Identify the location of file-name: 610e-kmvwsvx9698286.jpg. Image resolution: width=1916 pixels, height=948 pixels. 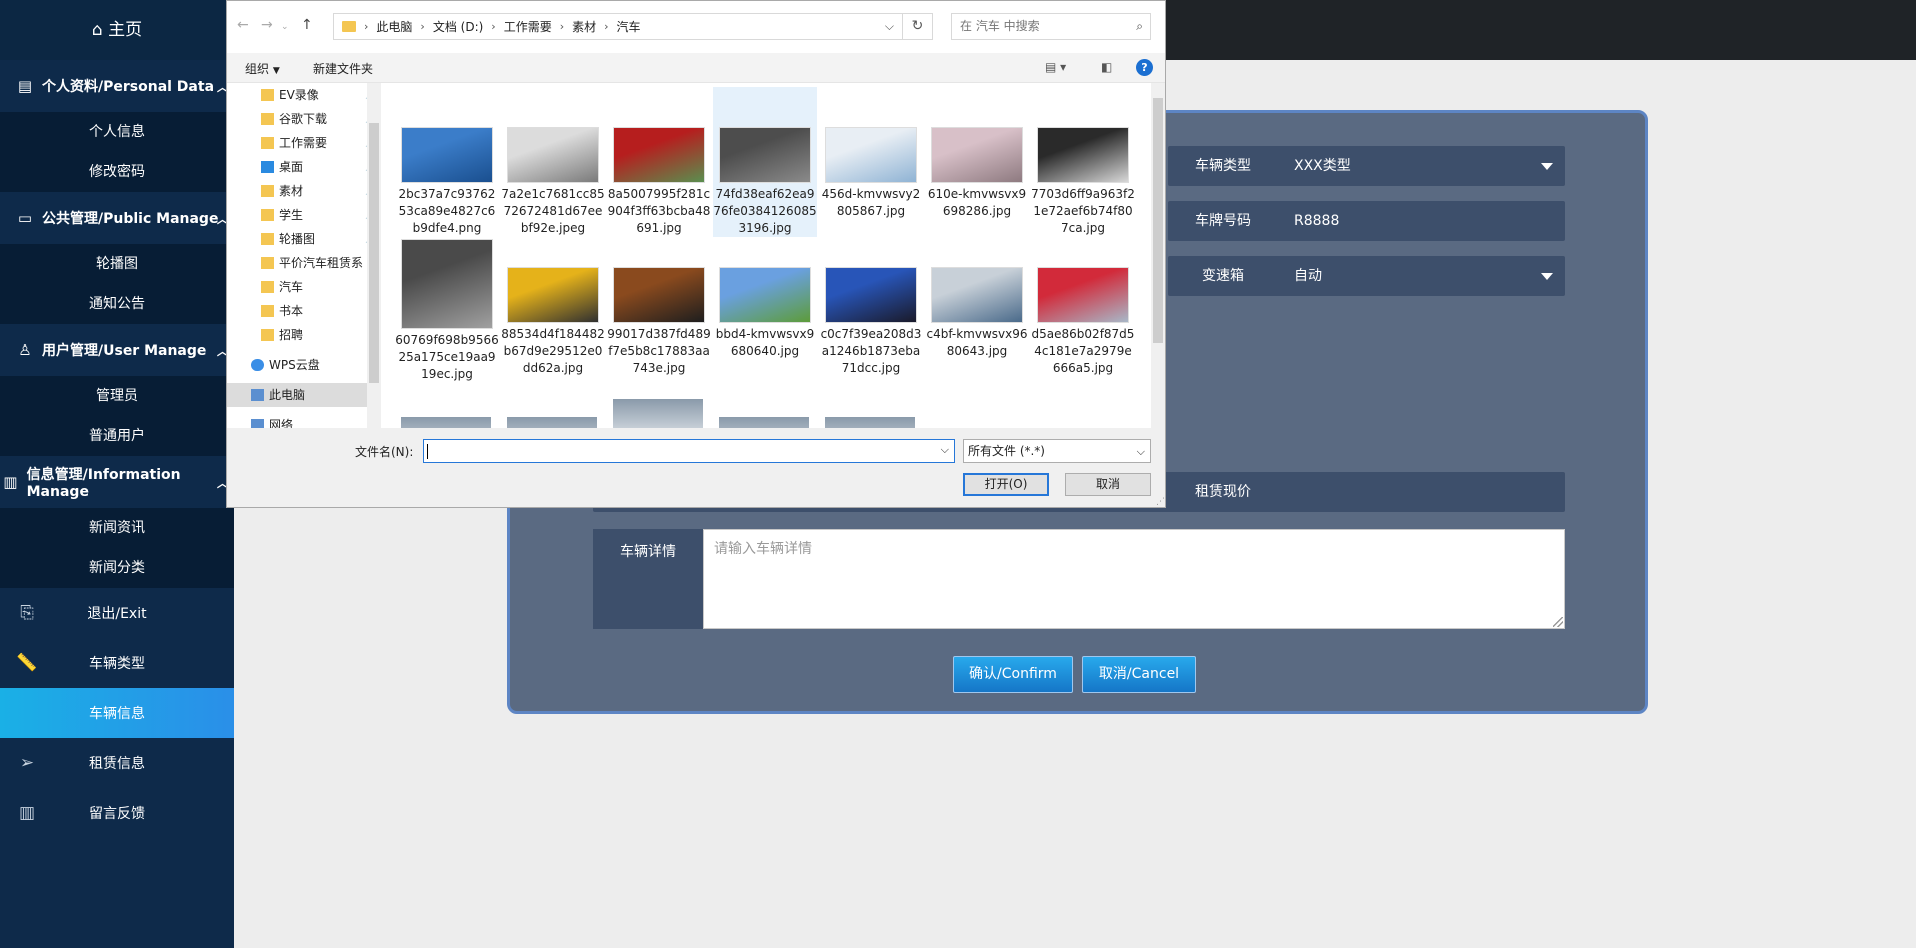
(977, 202).